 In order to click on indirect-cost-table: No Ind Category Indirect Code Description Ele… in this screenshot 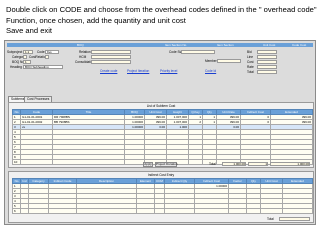, I will do `click(162, 196)`.